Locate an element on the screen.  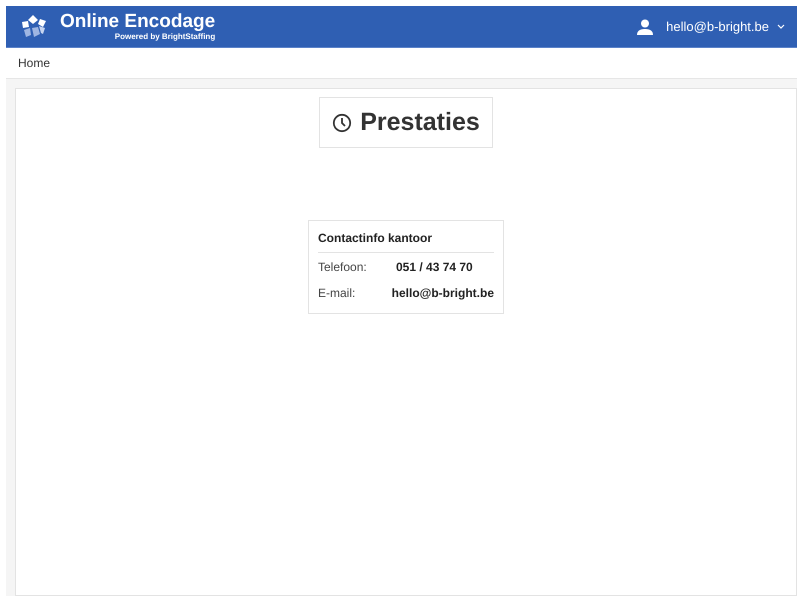
breadcrumb-link: Home is located at coordinates (34, 63).